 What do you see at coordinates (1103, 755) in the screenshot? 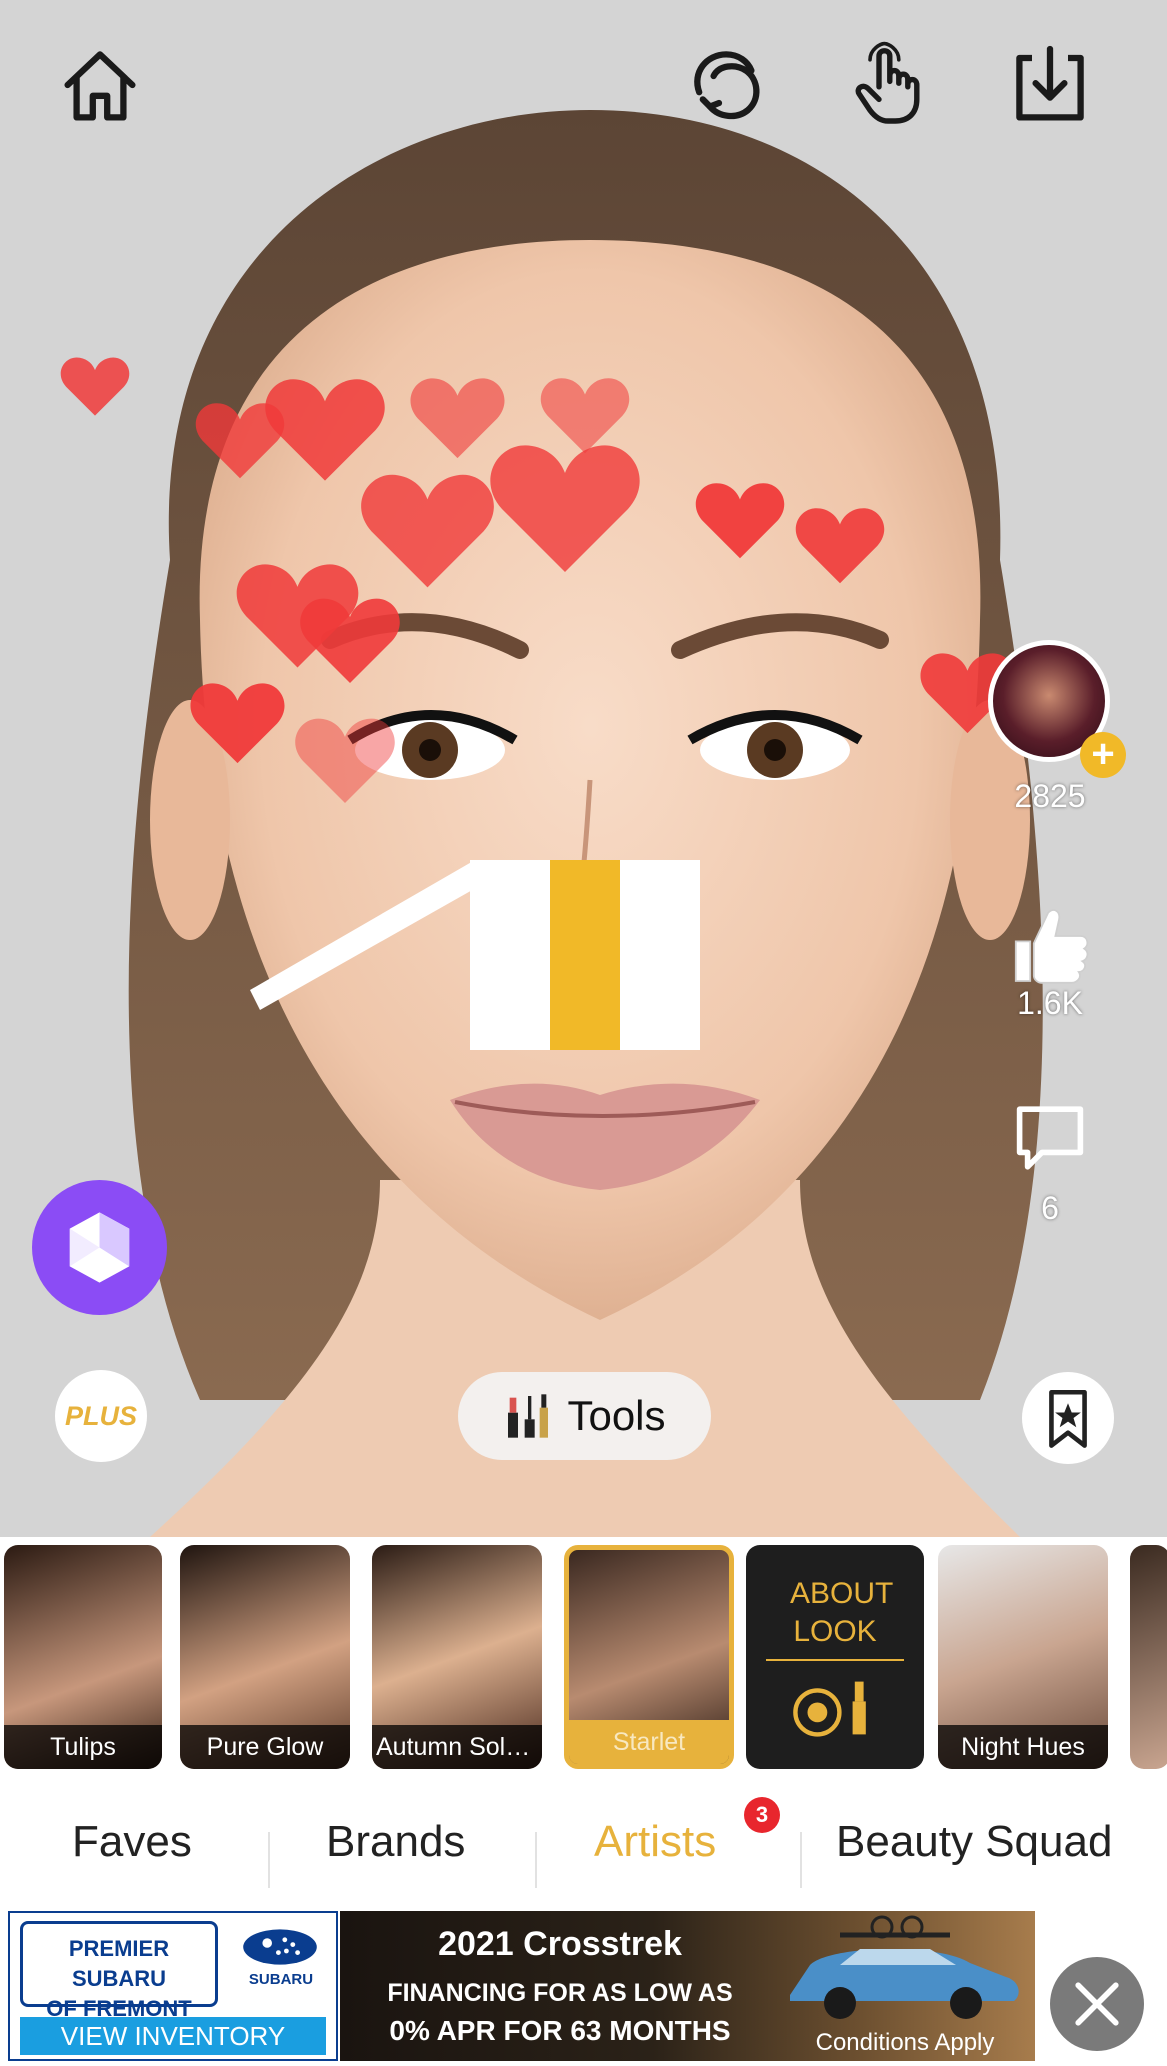
I see `follow-plus-icon: +` at bounding box center [1103, 755].